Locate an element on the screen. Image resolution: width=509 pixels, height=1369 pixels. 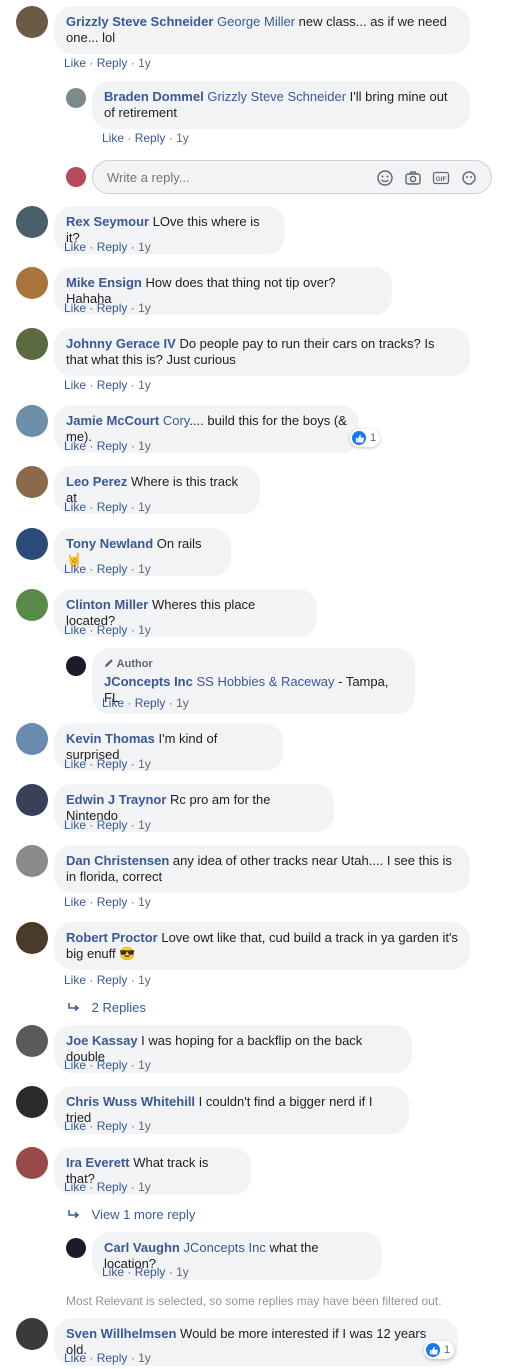
commenter-name: Grizzly Steve Schneider is located at coordinates (139, 21).